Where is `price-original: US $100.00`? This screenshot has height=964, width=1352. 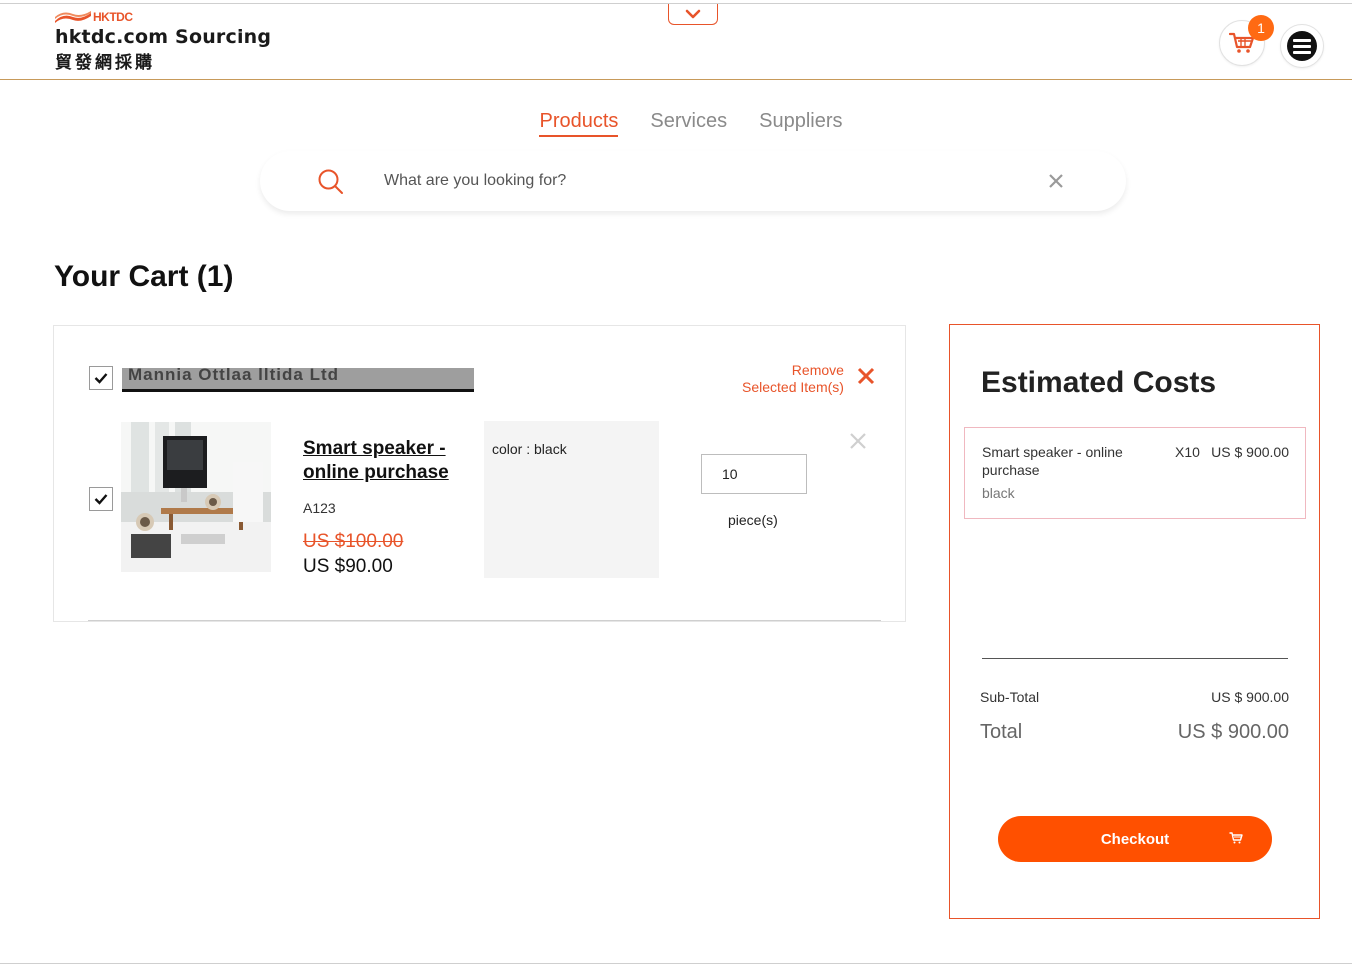 price-original: US $100.00 is located at coordinates (353, 541).